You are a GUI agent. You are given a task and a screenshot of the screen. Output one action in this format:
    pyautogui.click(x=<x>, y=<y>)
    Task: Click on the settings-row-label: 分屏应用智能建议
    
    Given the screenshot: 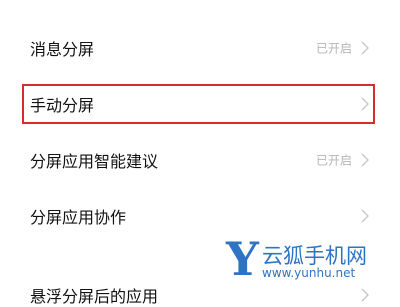 What is the action you would take?
    pyautogui.click(x=94, y=161)
    